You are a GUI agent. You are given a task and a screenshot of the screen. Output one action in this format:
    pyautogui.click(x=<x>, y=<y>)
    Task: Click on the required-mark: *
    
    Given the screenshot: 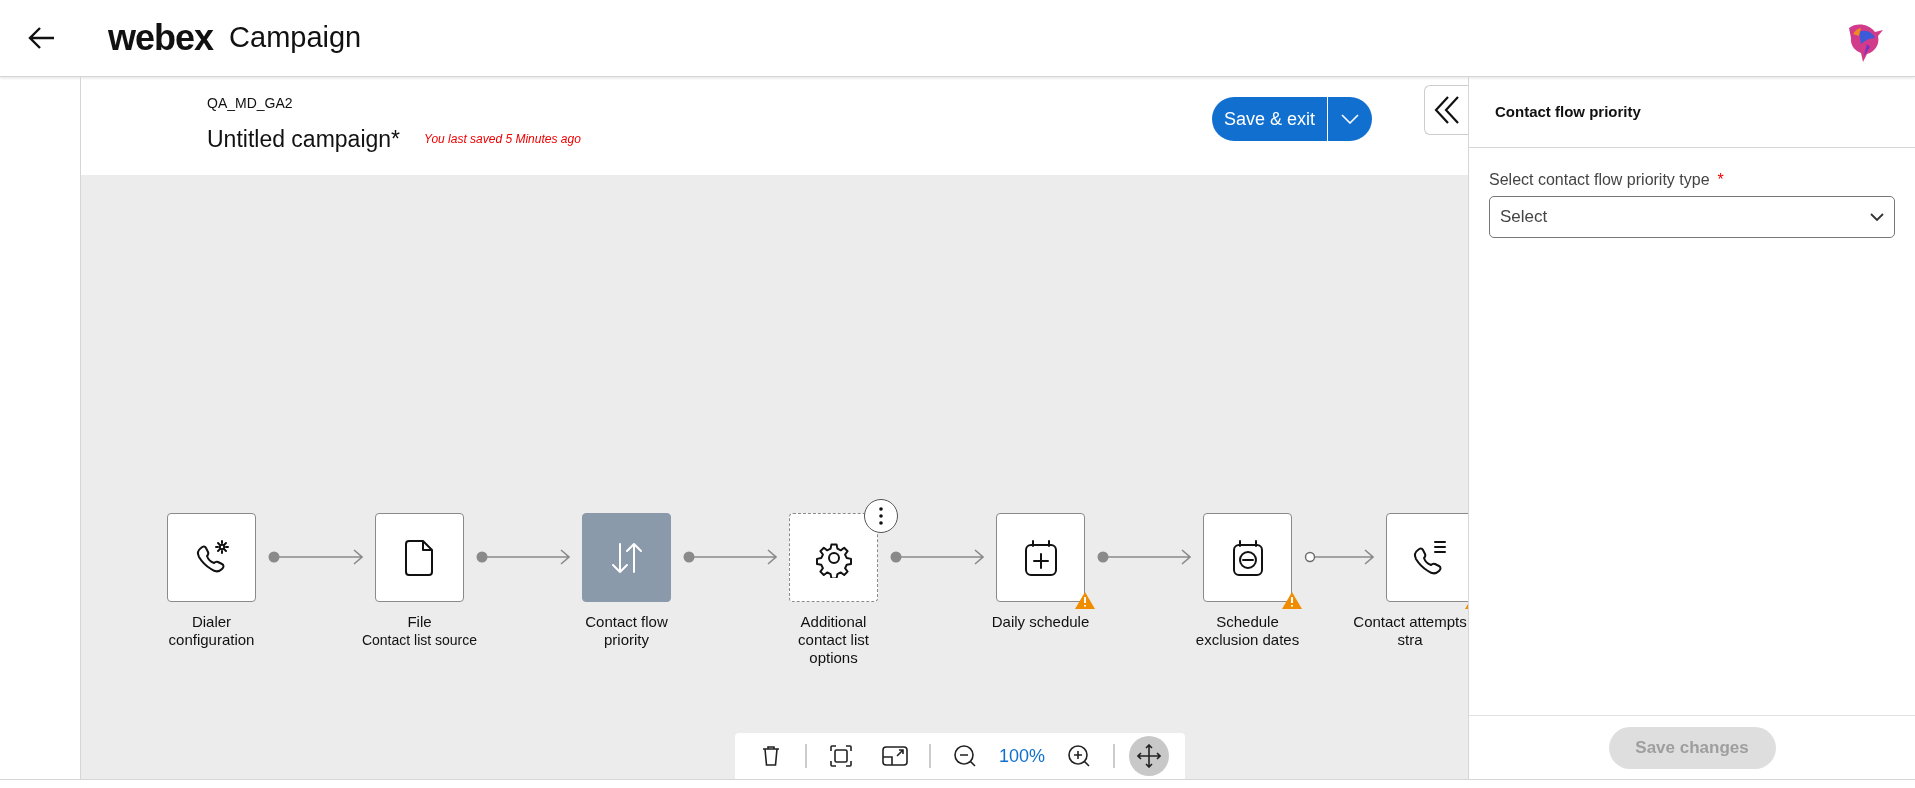 What is the action you would take?
    pyautogui.click(x=1720, y=180)
    